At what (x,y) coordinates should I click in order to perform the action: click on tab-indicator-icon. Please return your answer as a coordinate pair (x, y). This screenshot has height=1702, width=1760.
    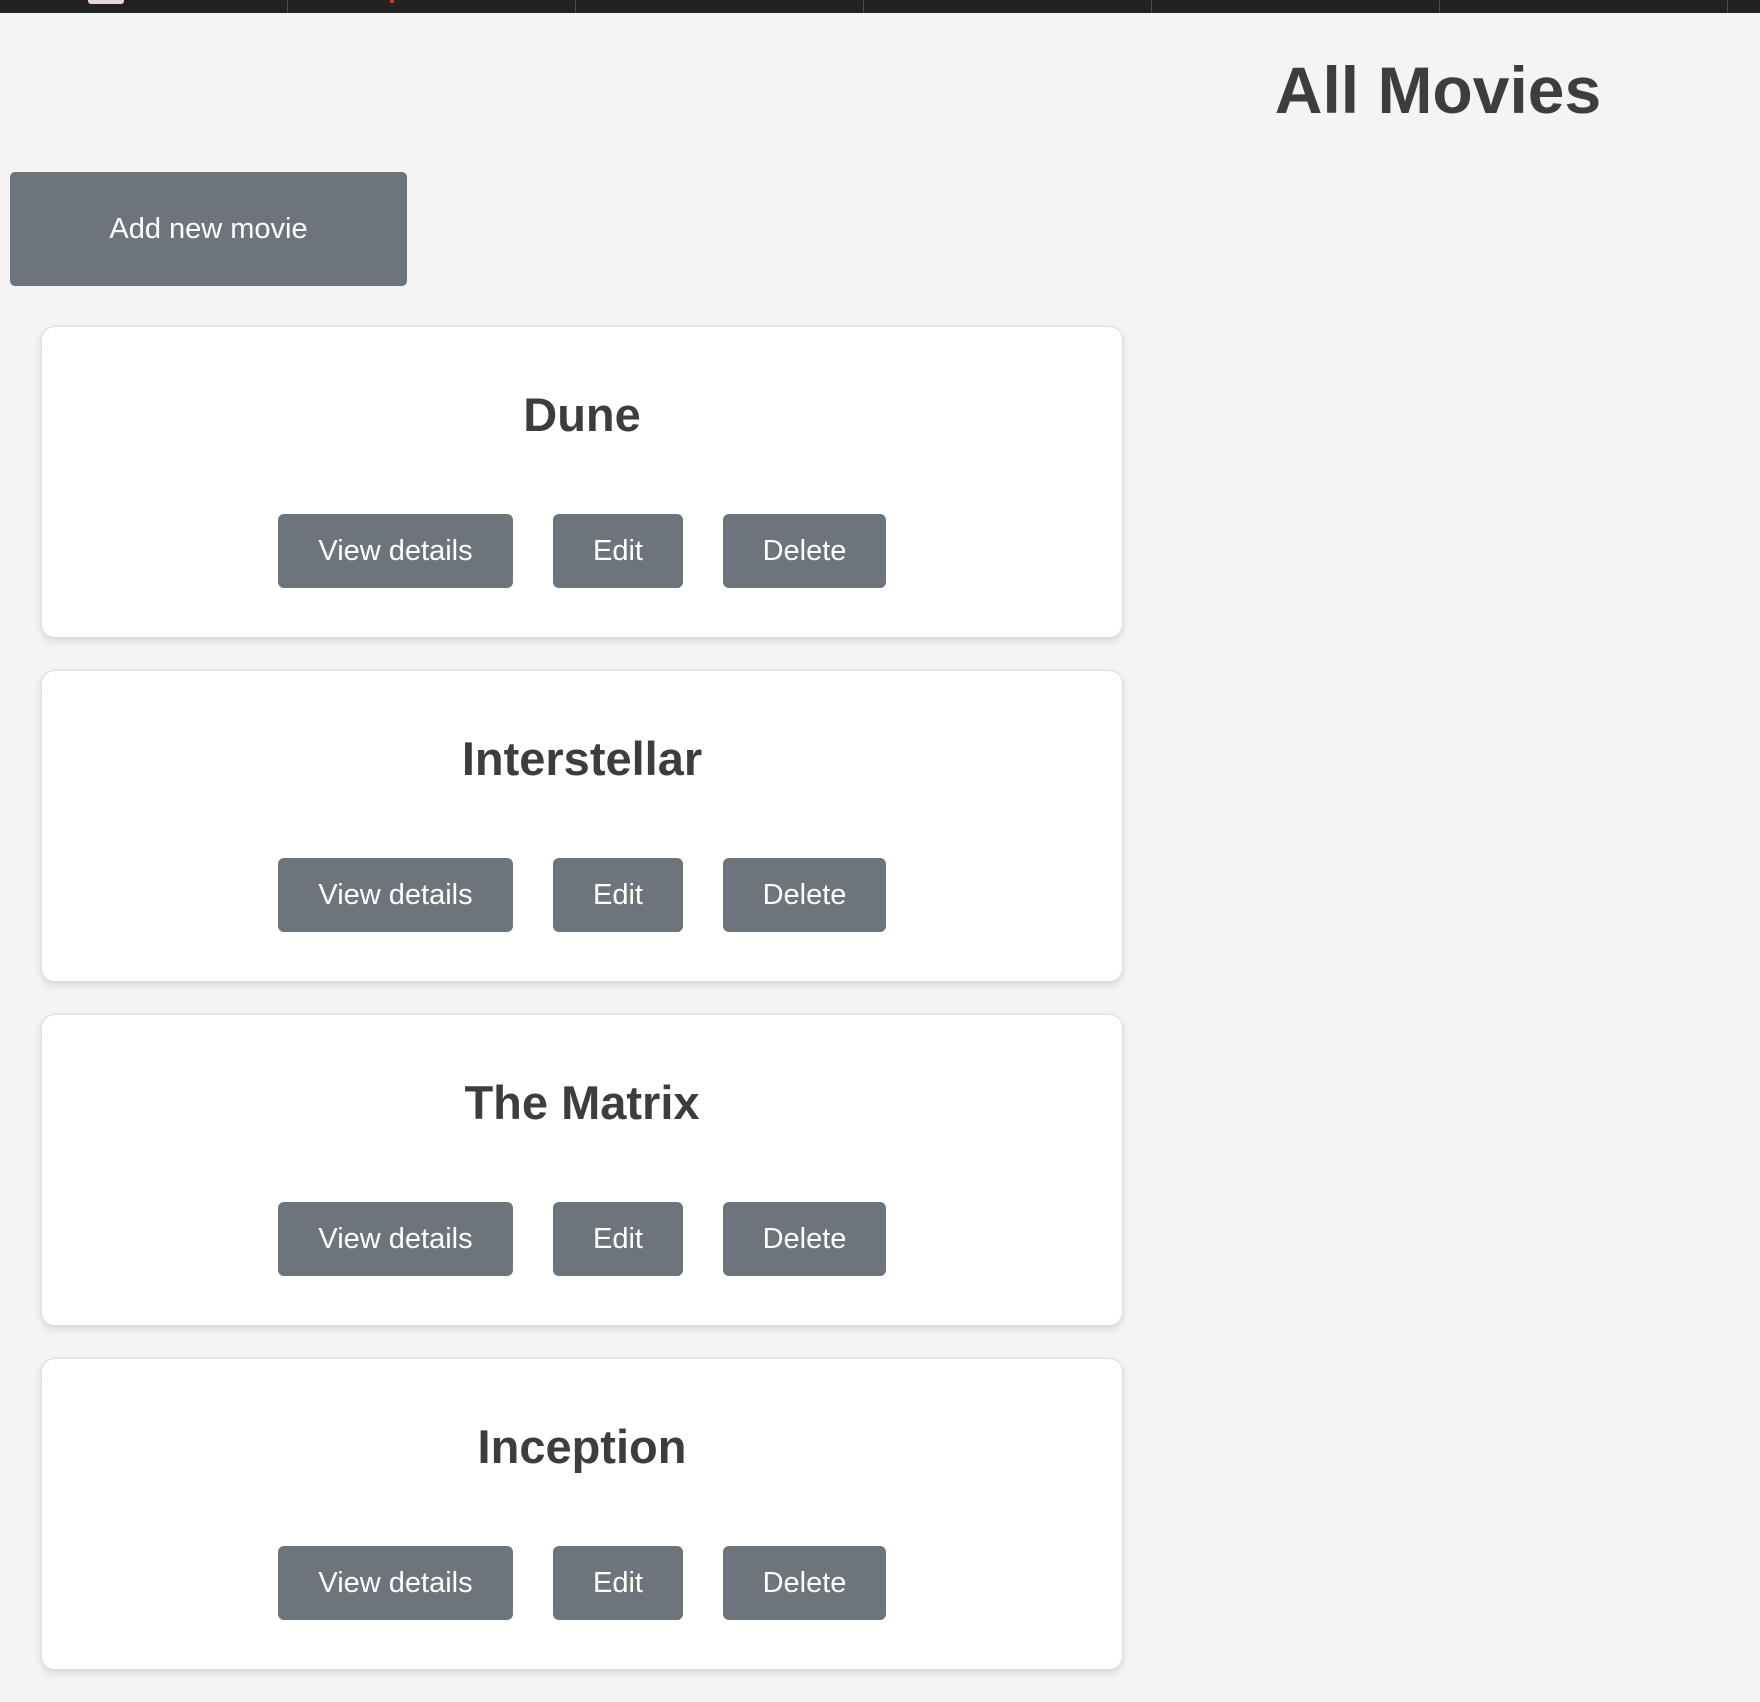
    Looking at the image, I should click on (392, 1).